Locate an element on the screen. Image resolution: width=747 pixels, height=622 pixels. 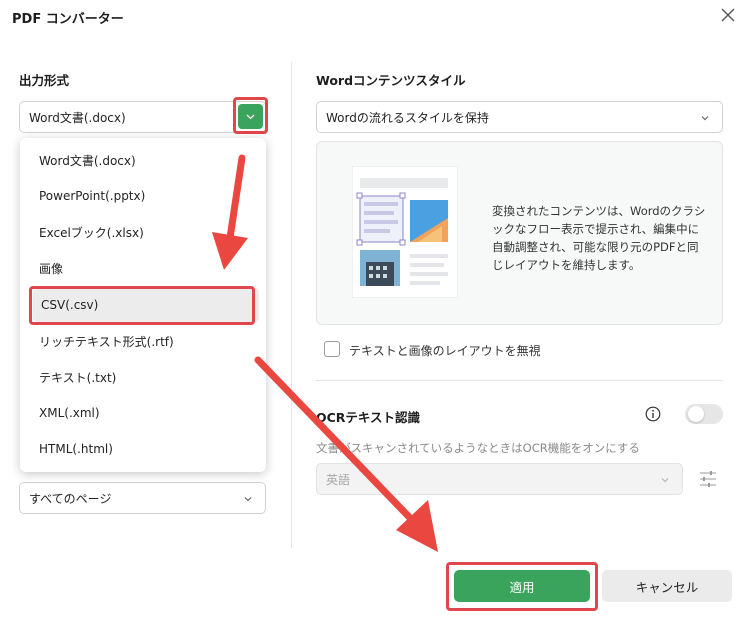
content-style-select: Wordの流れるスタイルを保持 is located at coordinates (519, 117).